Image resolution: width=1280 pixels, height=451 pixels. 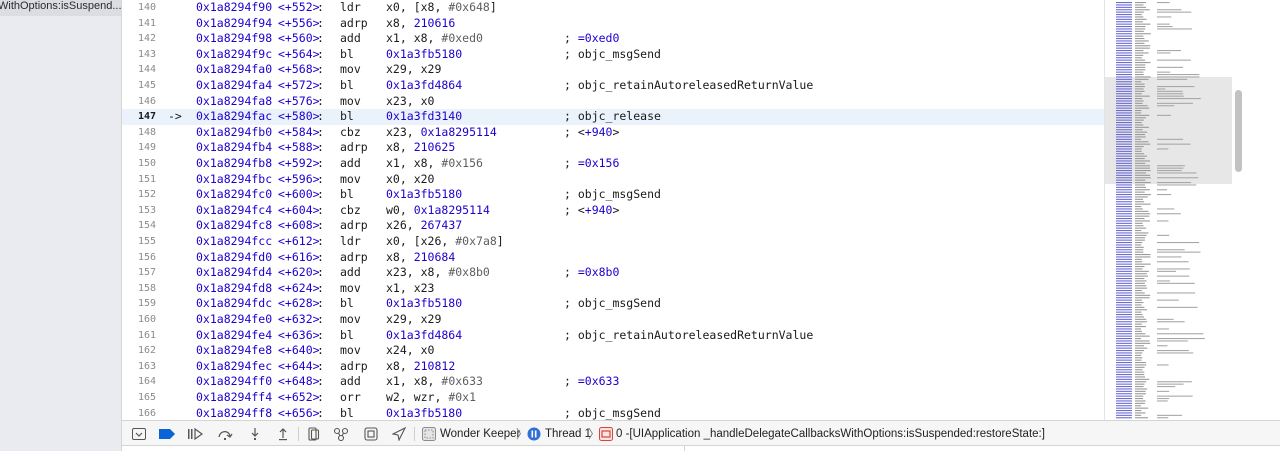 I want to click on memory-graph-icon, so click(x=341, y=434).